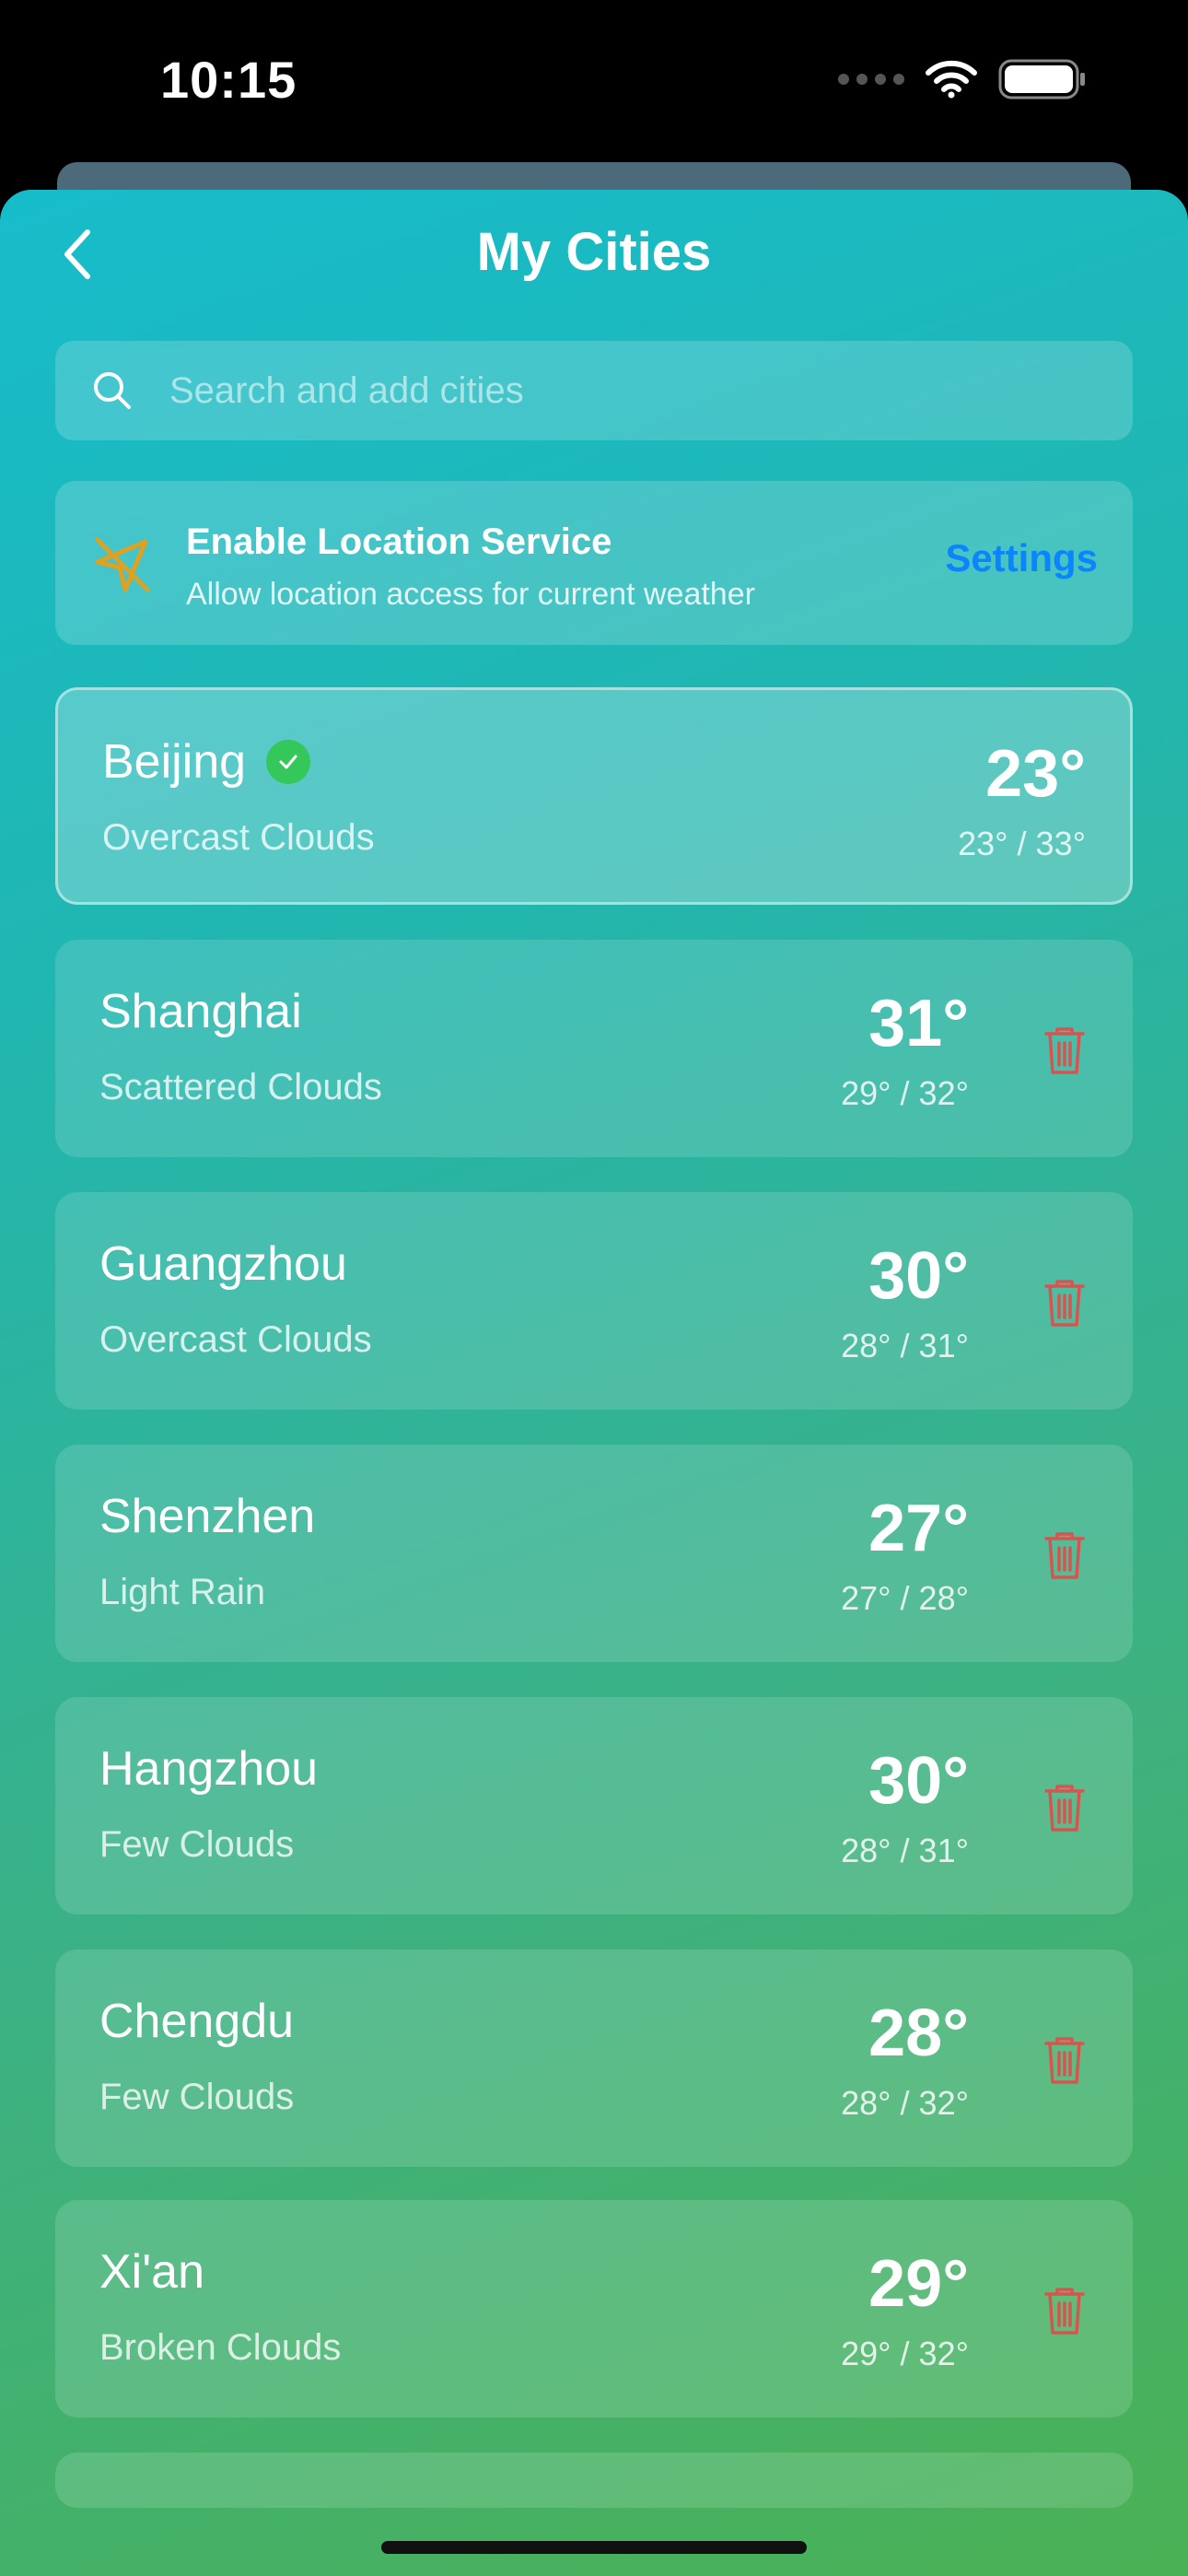  I want to click on city-temperature: 29°, so click(918, 2284).